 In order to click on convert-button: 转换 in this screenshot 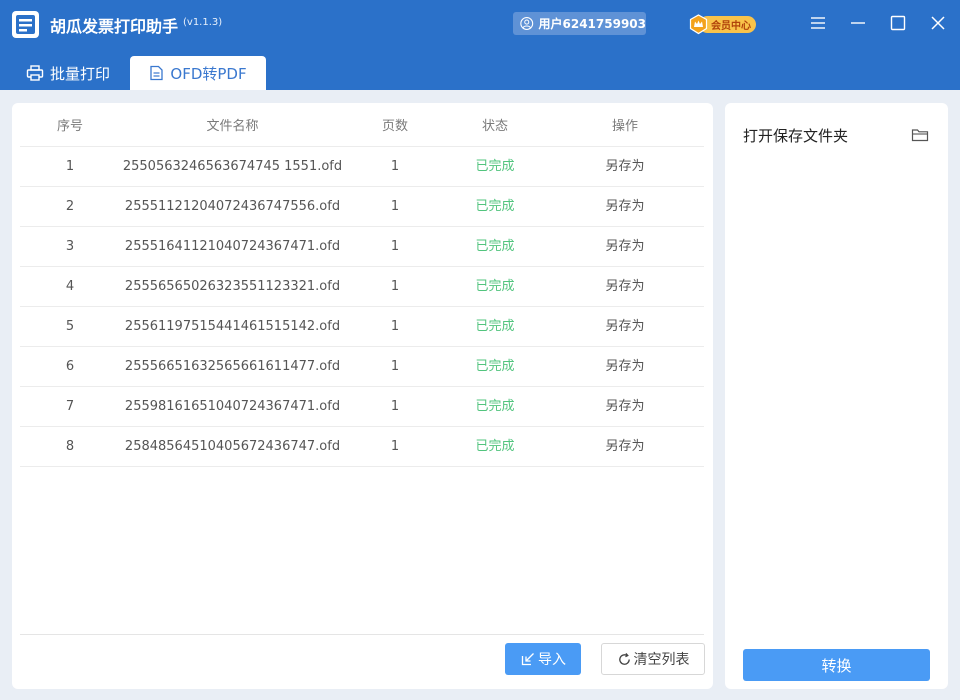, I will do `click(836, 665)`.